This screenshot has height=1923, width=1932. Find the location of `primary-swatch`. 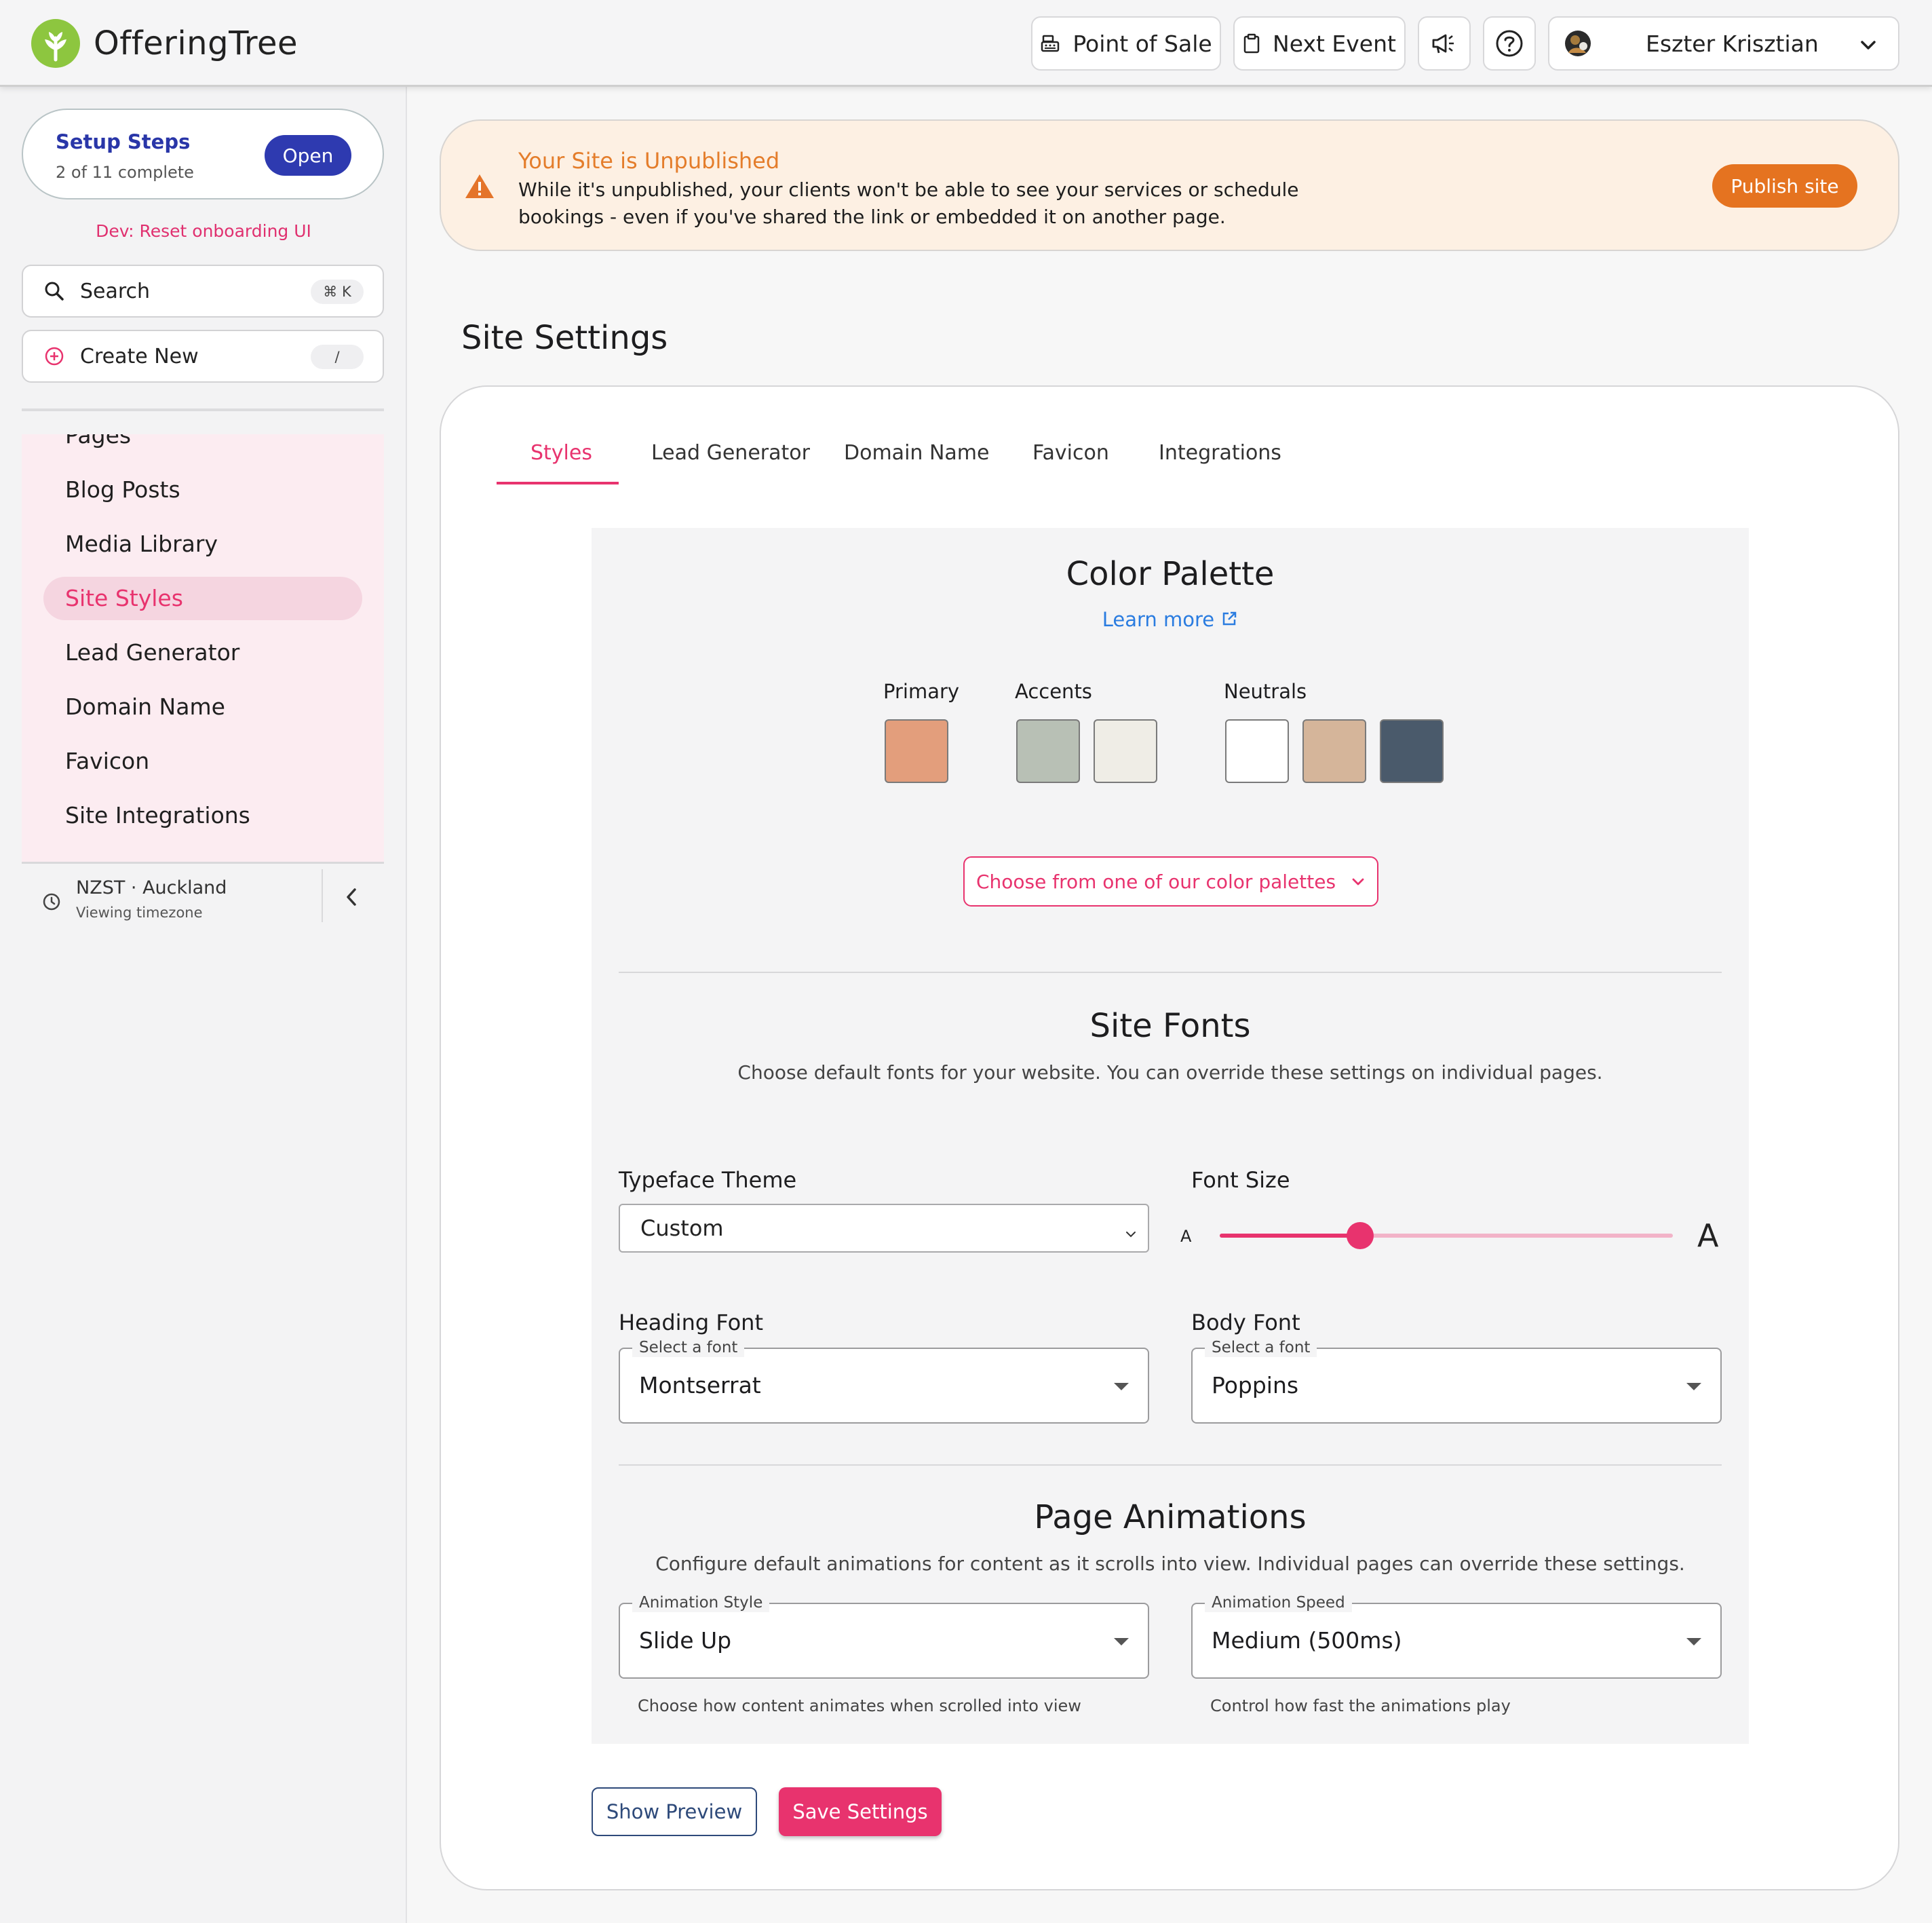

primary-swatch is located at coordinates (916, 751).